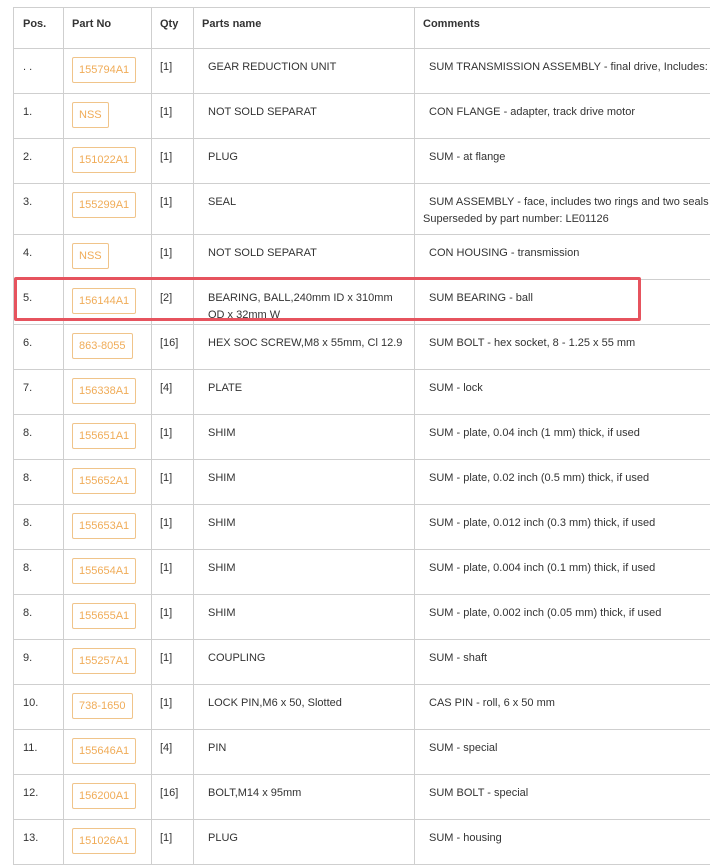  What do you see at coordinates (173, 302) in the screenshot?
I see `row-qty: [2]` at bounding box center [173, 302].